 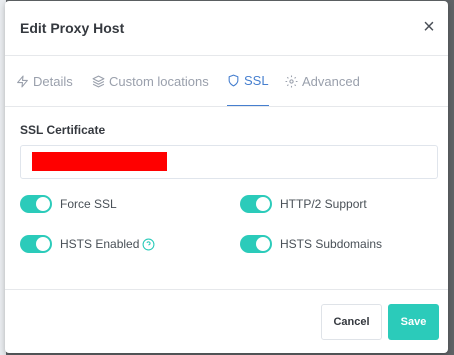 What do you see at coordinates (323, 204) in the screenshot?
I see `http2-label: HTTP/2 Support` at bounding box center [323, 204].